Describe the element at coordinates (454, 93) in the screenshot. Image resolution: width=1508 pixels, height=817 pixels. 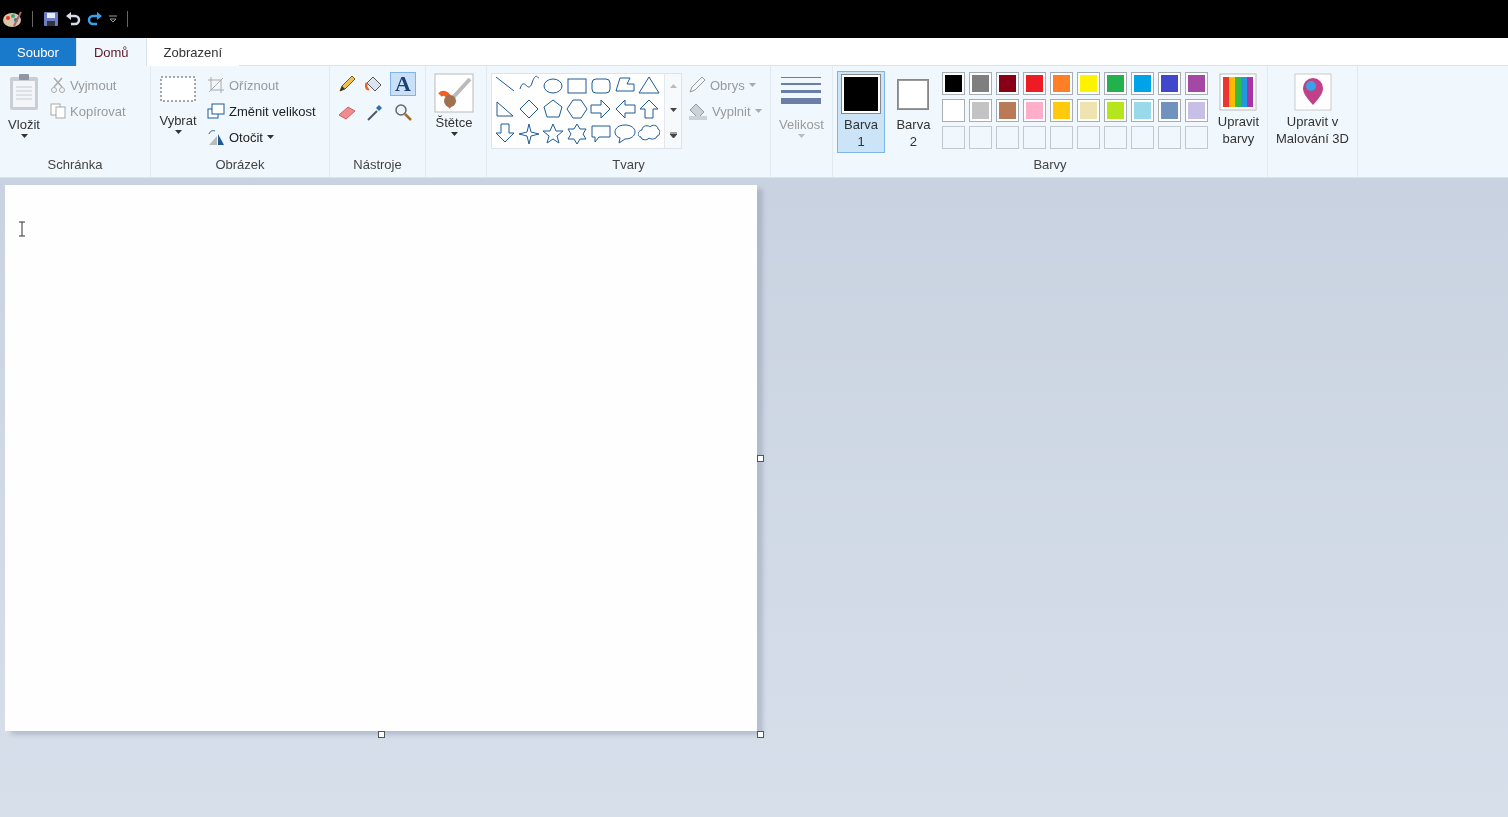
I see `brush-icon` at that location.